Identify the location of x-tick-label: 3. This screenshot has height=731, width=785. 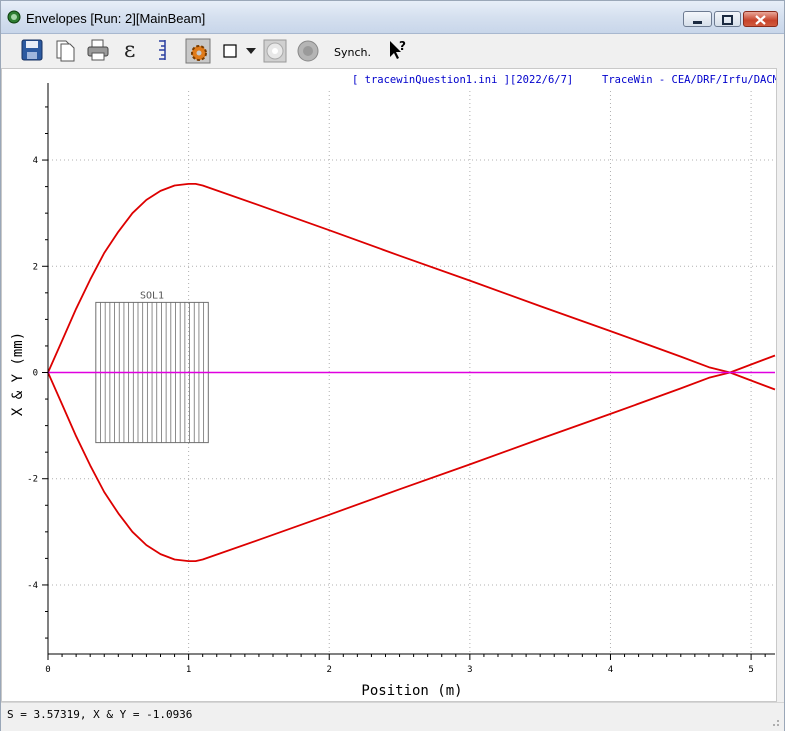
(469, 670).